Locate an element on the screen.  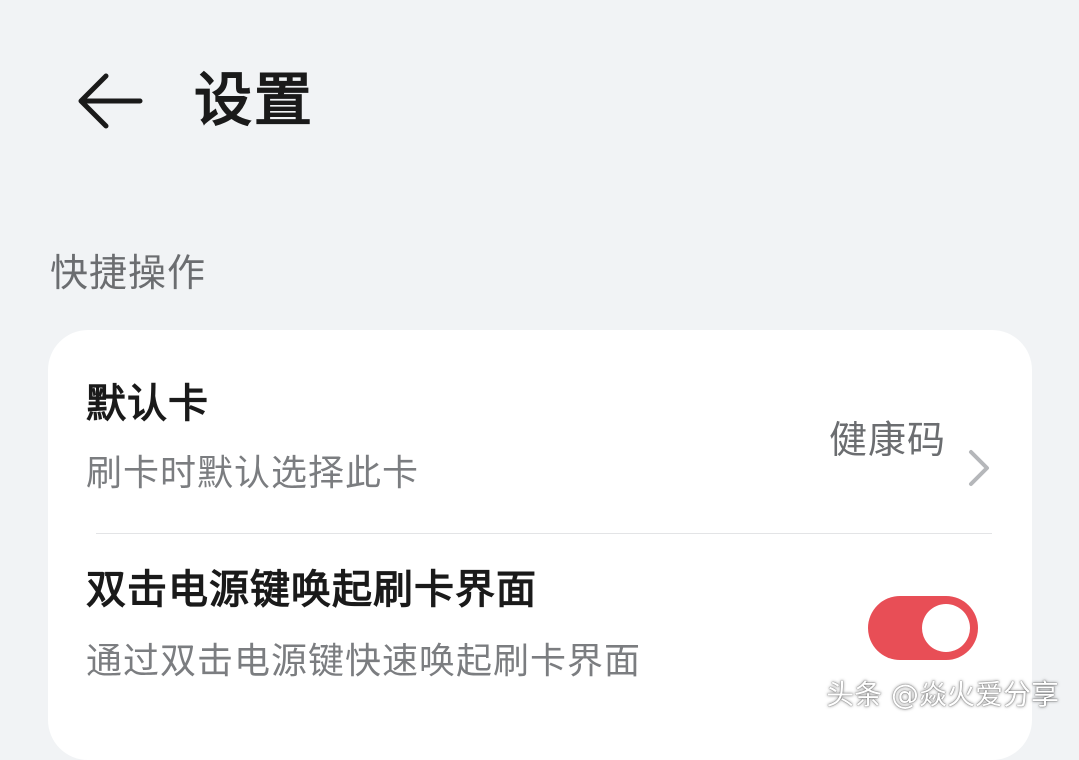
section-title: 快捷操作 is located at coordinates (128, 273).